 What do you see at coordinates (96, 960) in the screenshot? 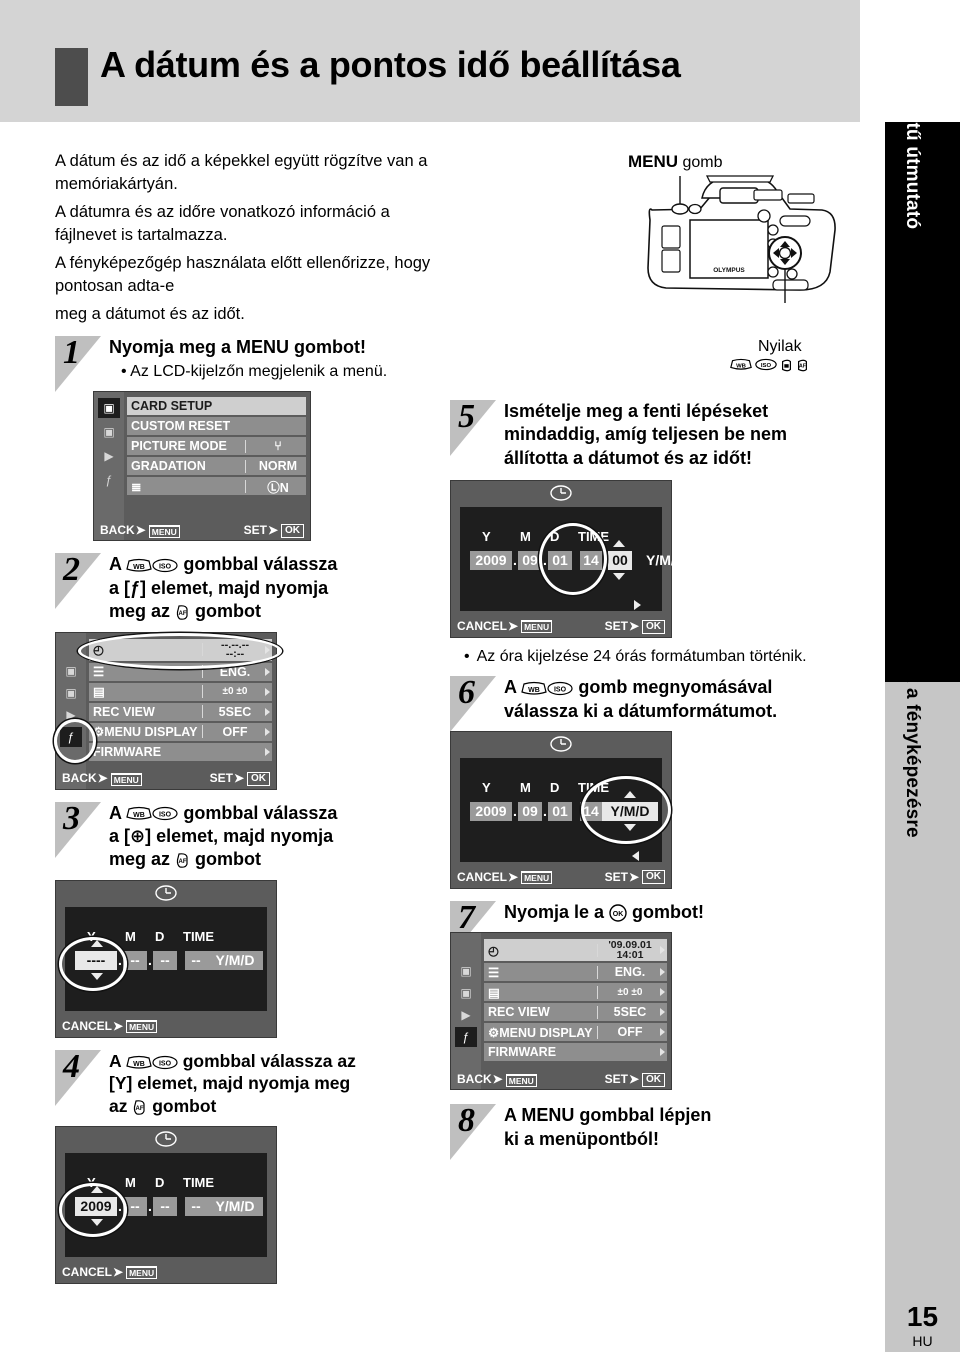
I see `field-year: ----` at bounding box center [96, 960].